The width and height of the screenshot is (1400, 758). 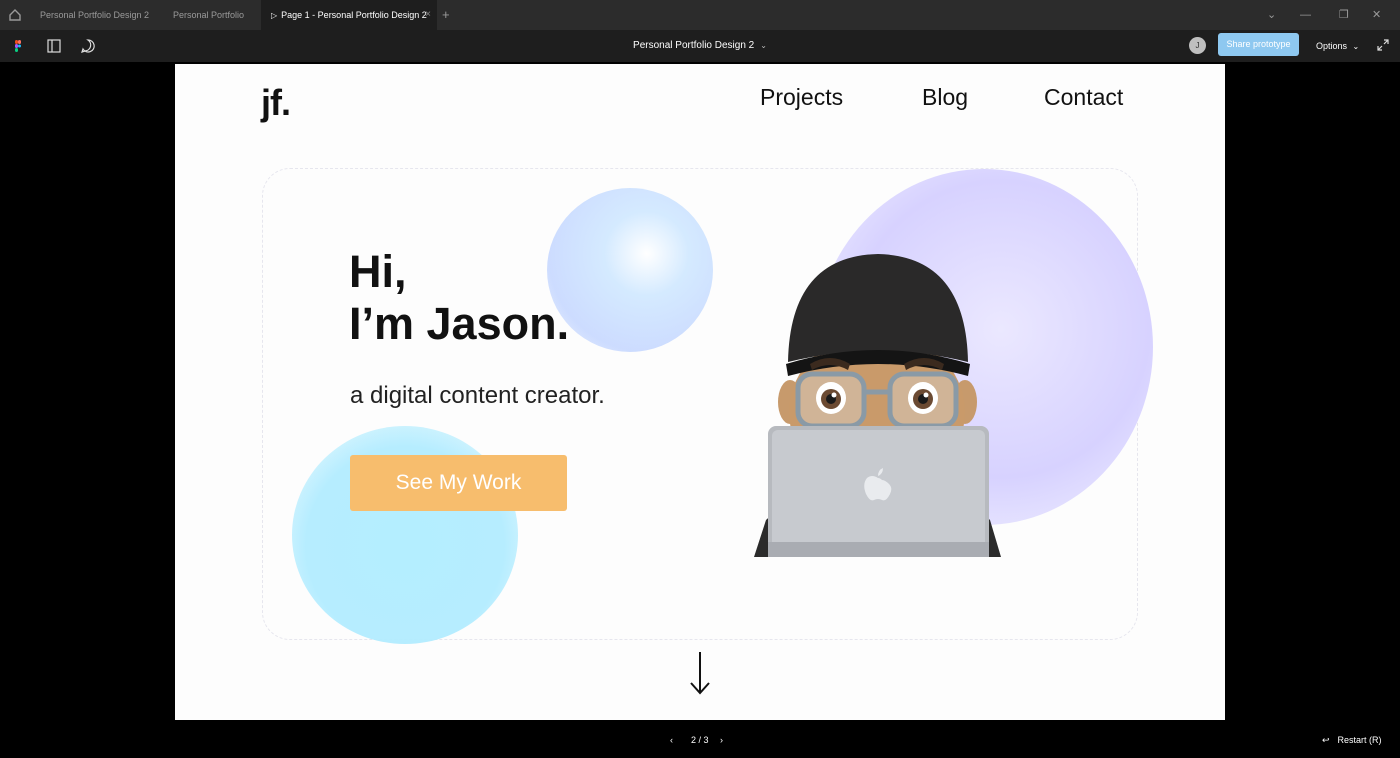 I want to click on down-arrow-icon, so click(x=700, y=673).